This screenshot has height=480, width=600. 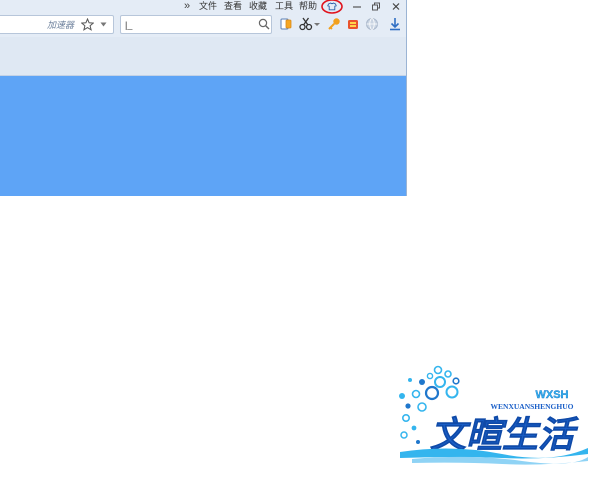 What do you see at coordinates (532, 406) in the screenshot?
I see `brand-pinyin: WENXUANSHENGHUO` at bounding box center [532, 406].